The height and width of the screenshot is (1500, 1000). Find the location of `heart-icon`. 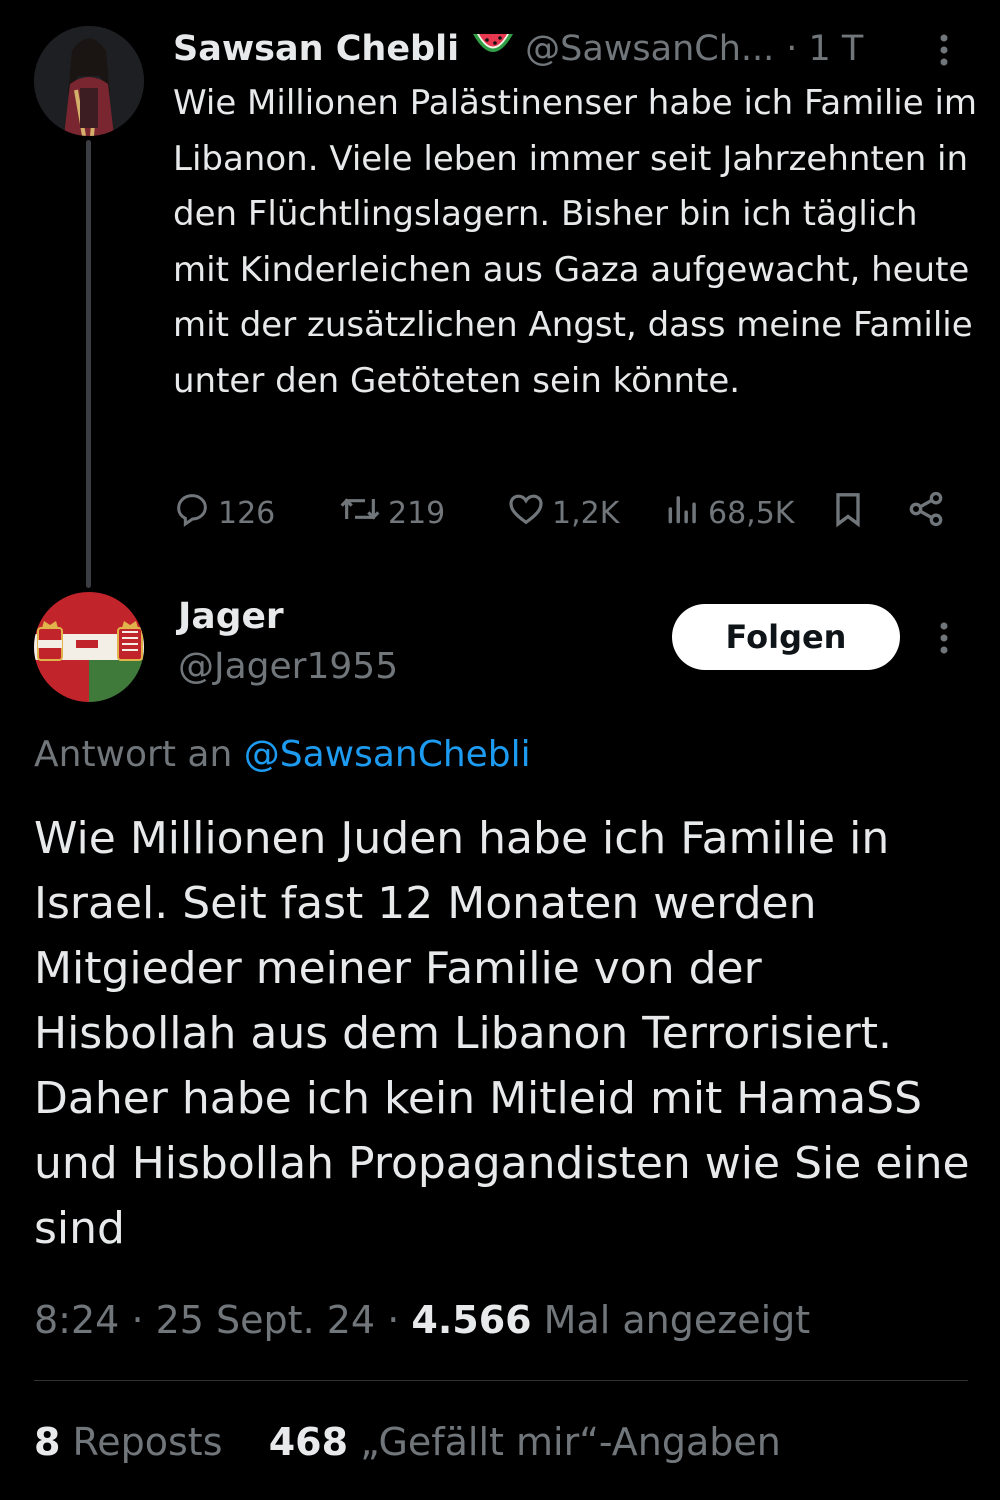

heart-icon is located at coordinates (526, 513).